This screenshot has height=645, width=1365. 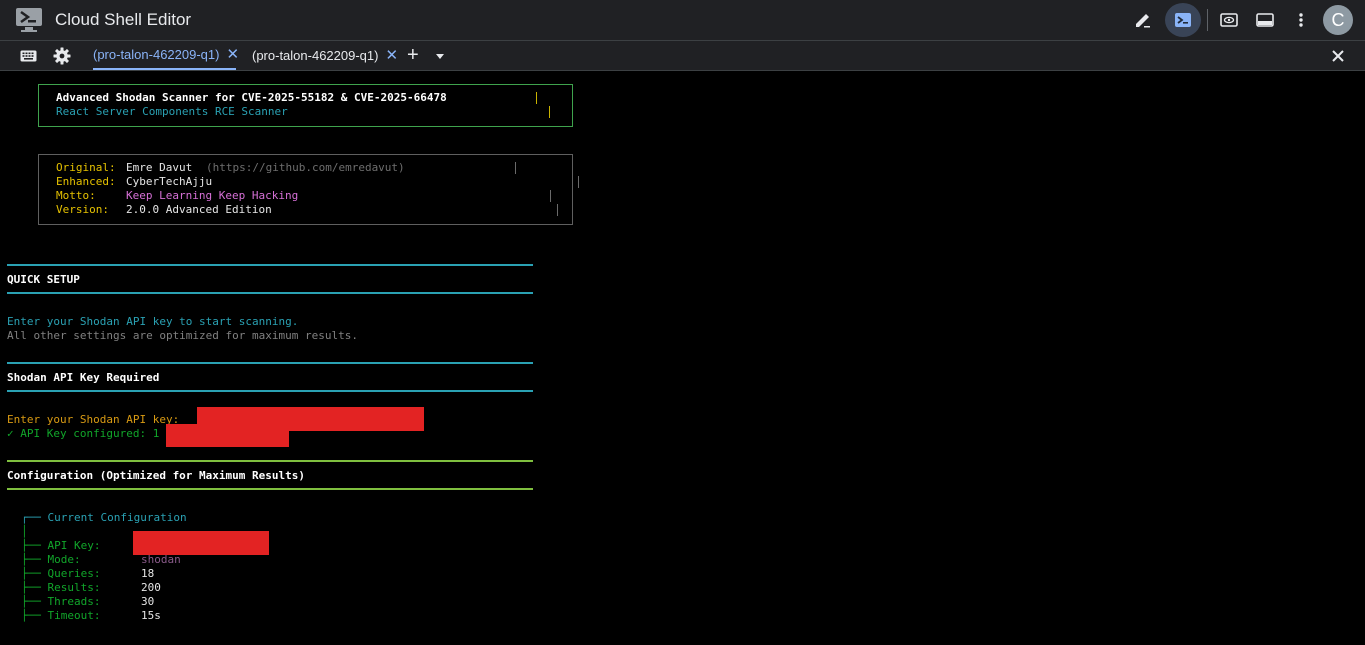 What do you see at coordinates (1143, 20) in the screenshot?
I see `pencil-icon` at bounding box center [1143, 20].